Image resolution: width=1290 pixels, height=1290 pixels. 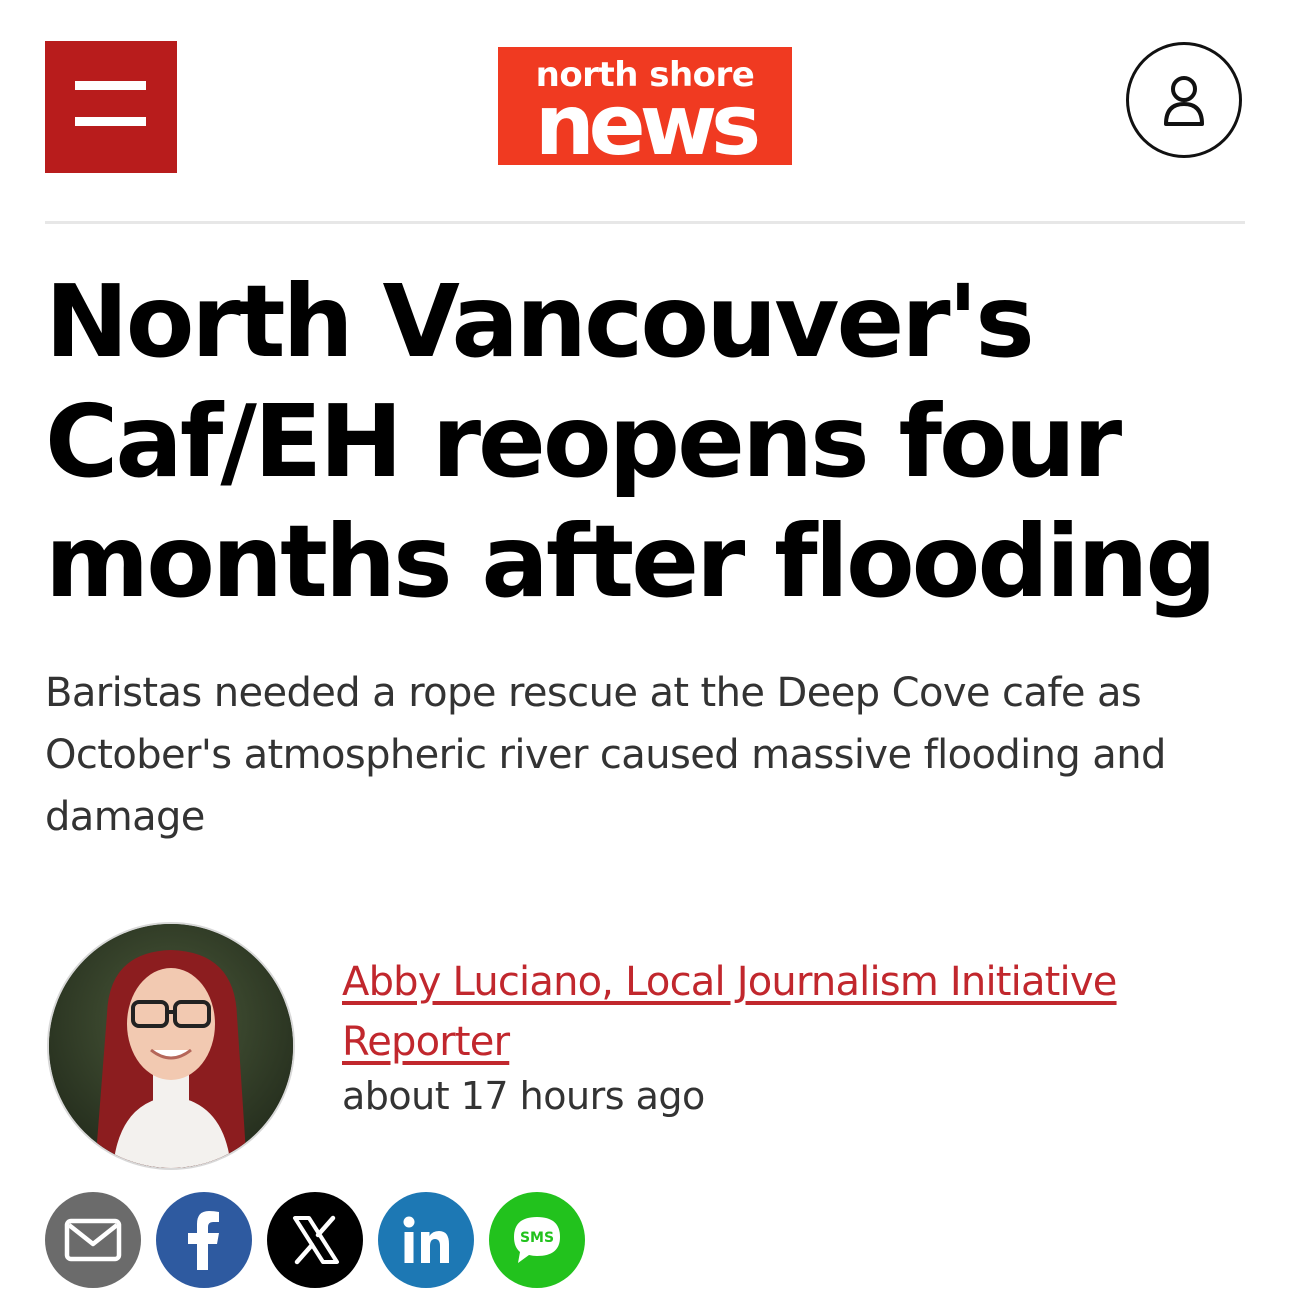 I want to click on header-divider, so click(x=645, y=222).